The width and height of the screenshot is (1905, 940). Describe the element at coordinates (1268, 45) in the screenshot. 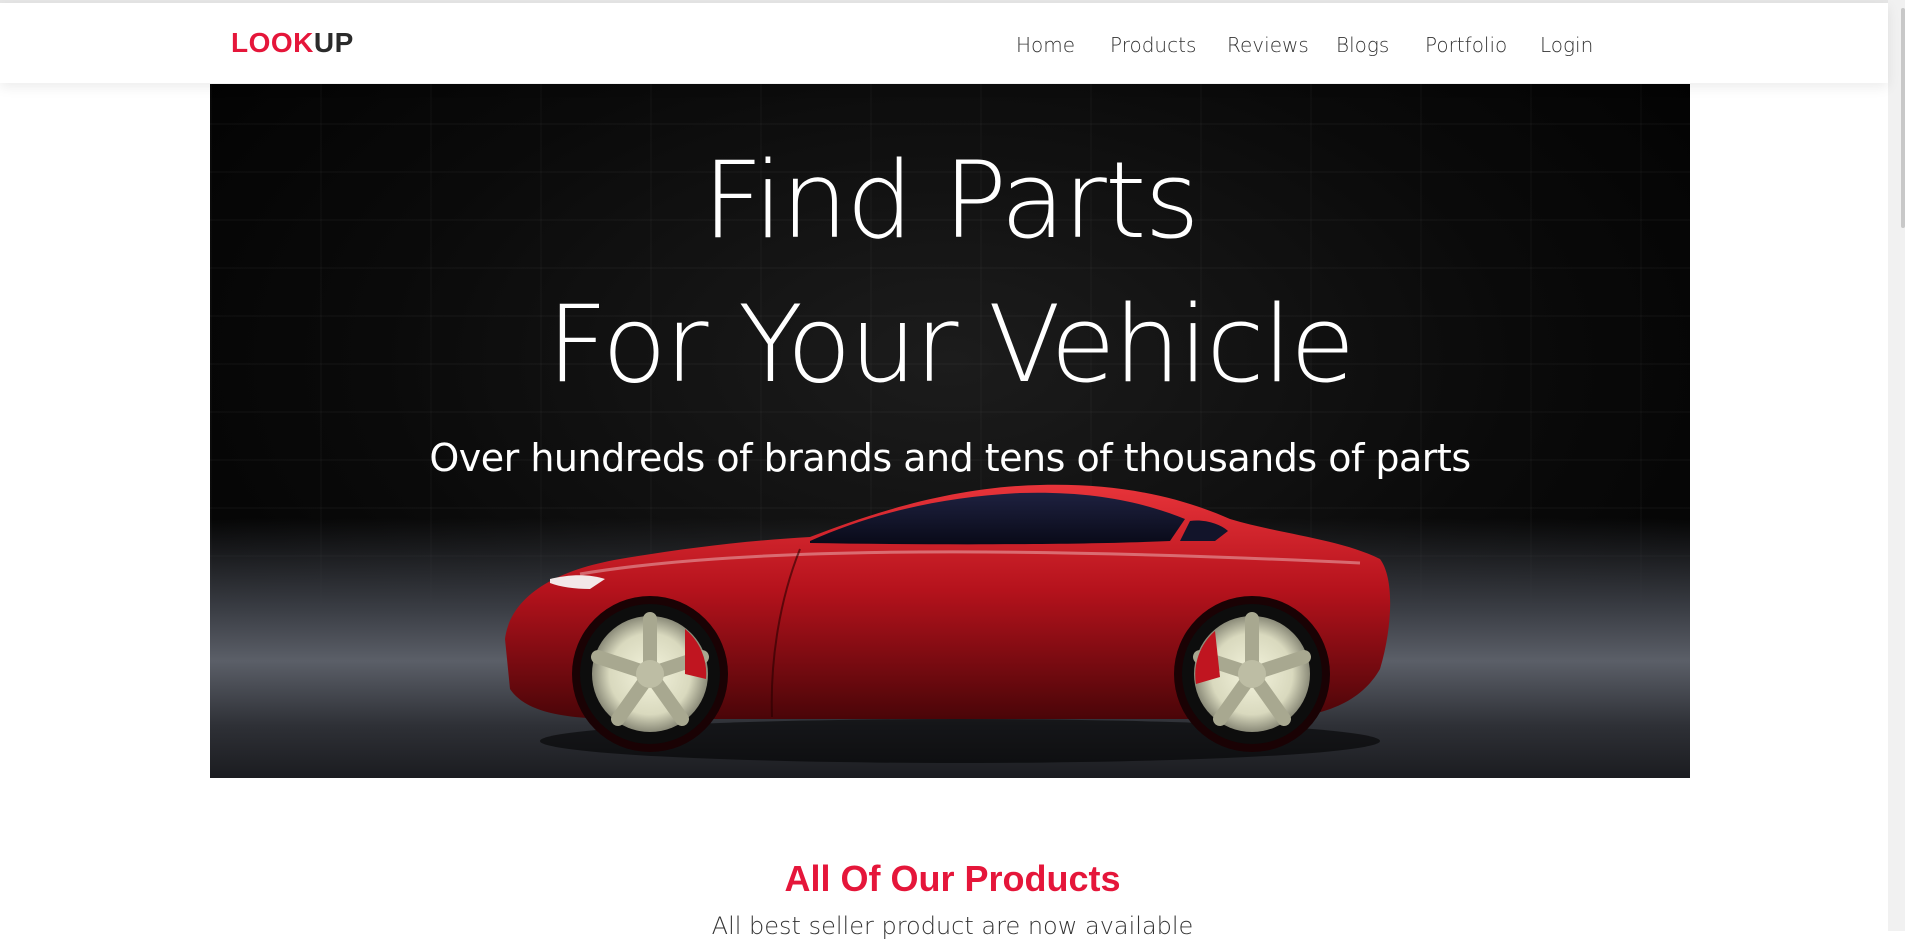

I see `nav-link-reviews: Reviews` at that location.